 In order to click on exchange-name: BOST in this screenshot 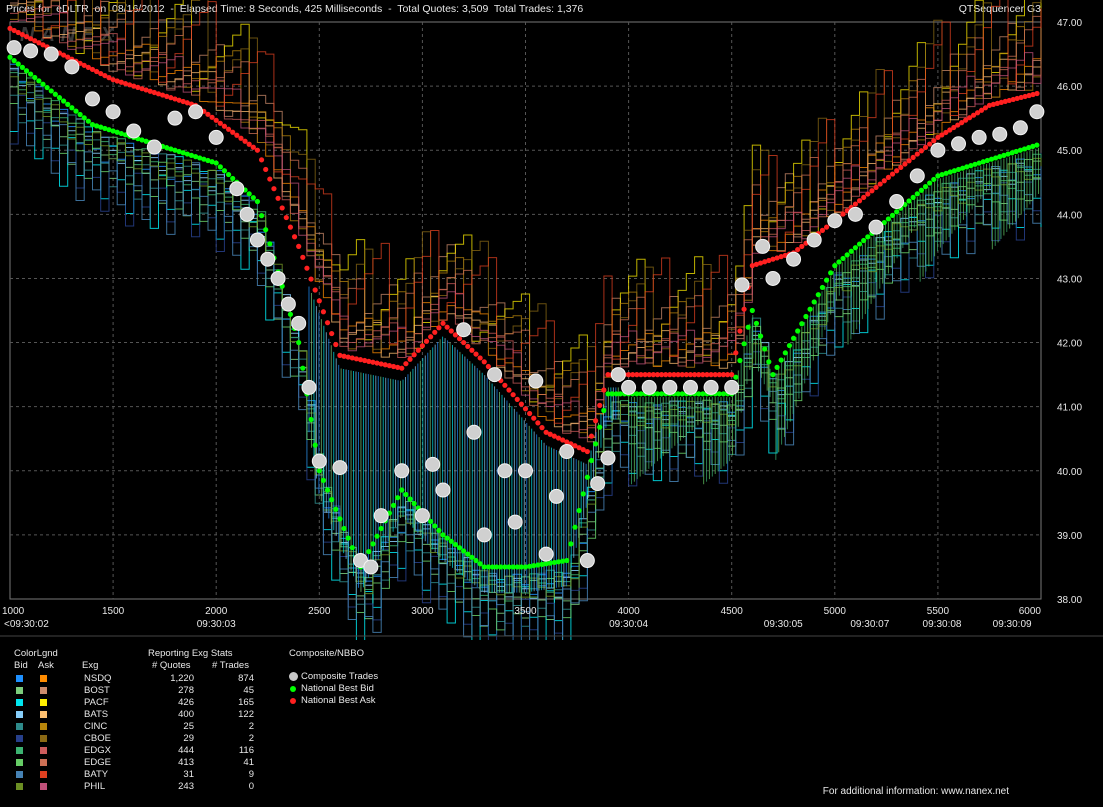, I will do `click(97, 690)`.